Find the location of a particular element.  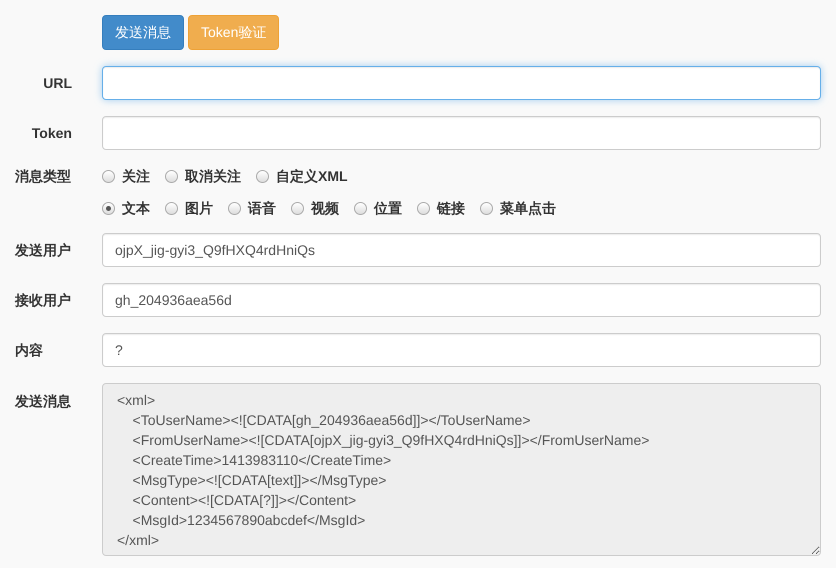

field-label: 发送用户 is located at coordinates (43, 250).